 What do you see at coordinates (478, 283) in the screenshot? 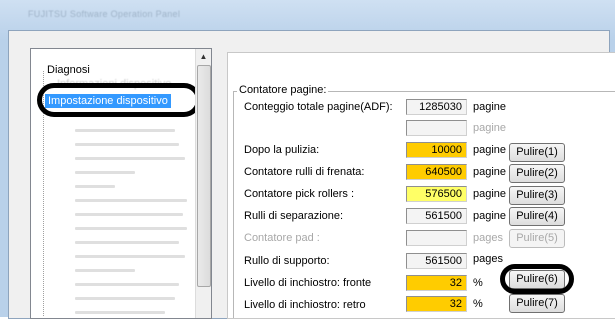
I see `ink-front-unit: %` at bounding box center [478, 283].